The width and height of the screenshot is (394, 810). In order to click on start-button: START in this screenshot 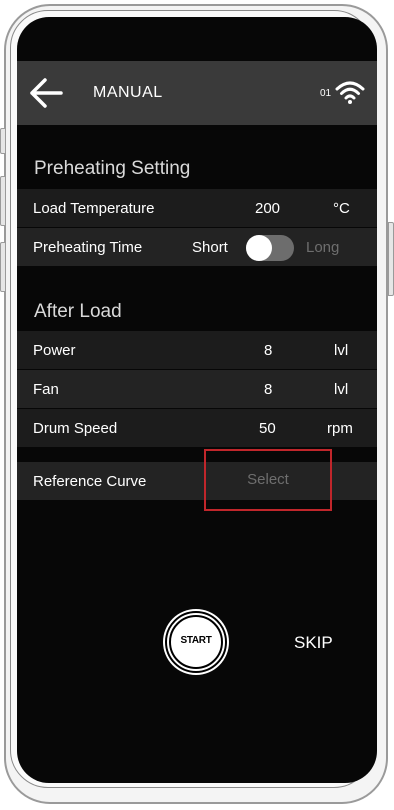, I will do `click(196, 642)`.